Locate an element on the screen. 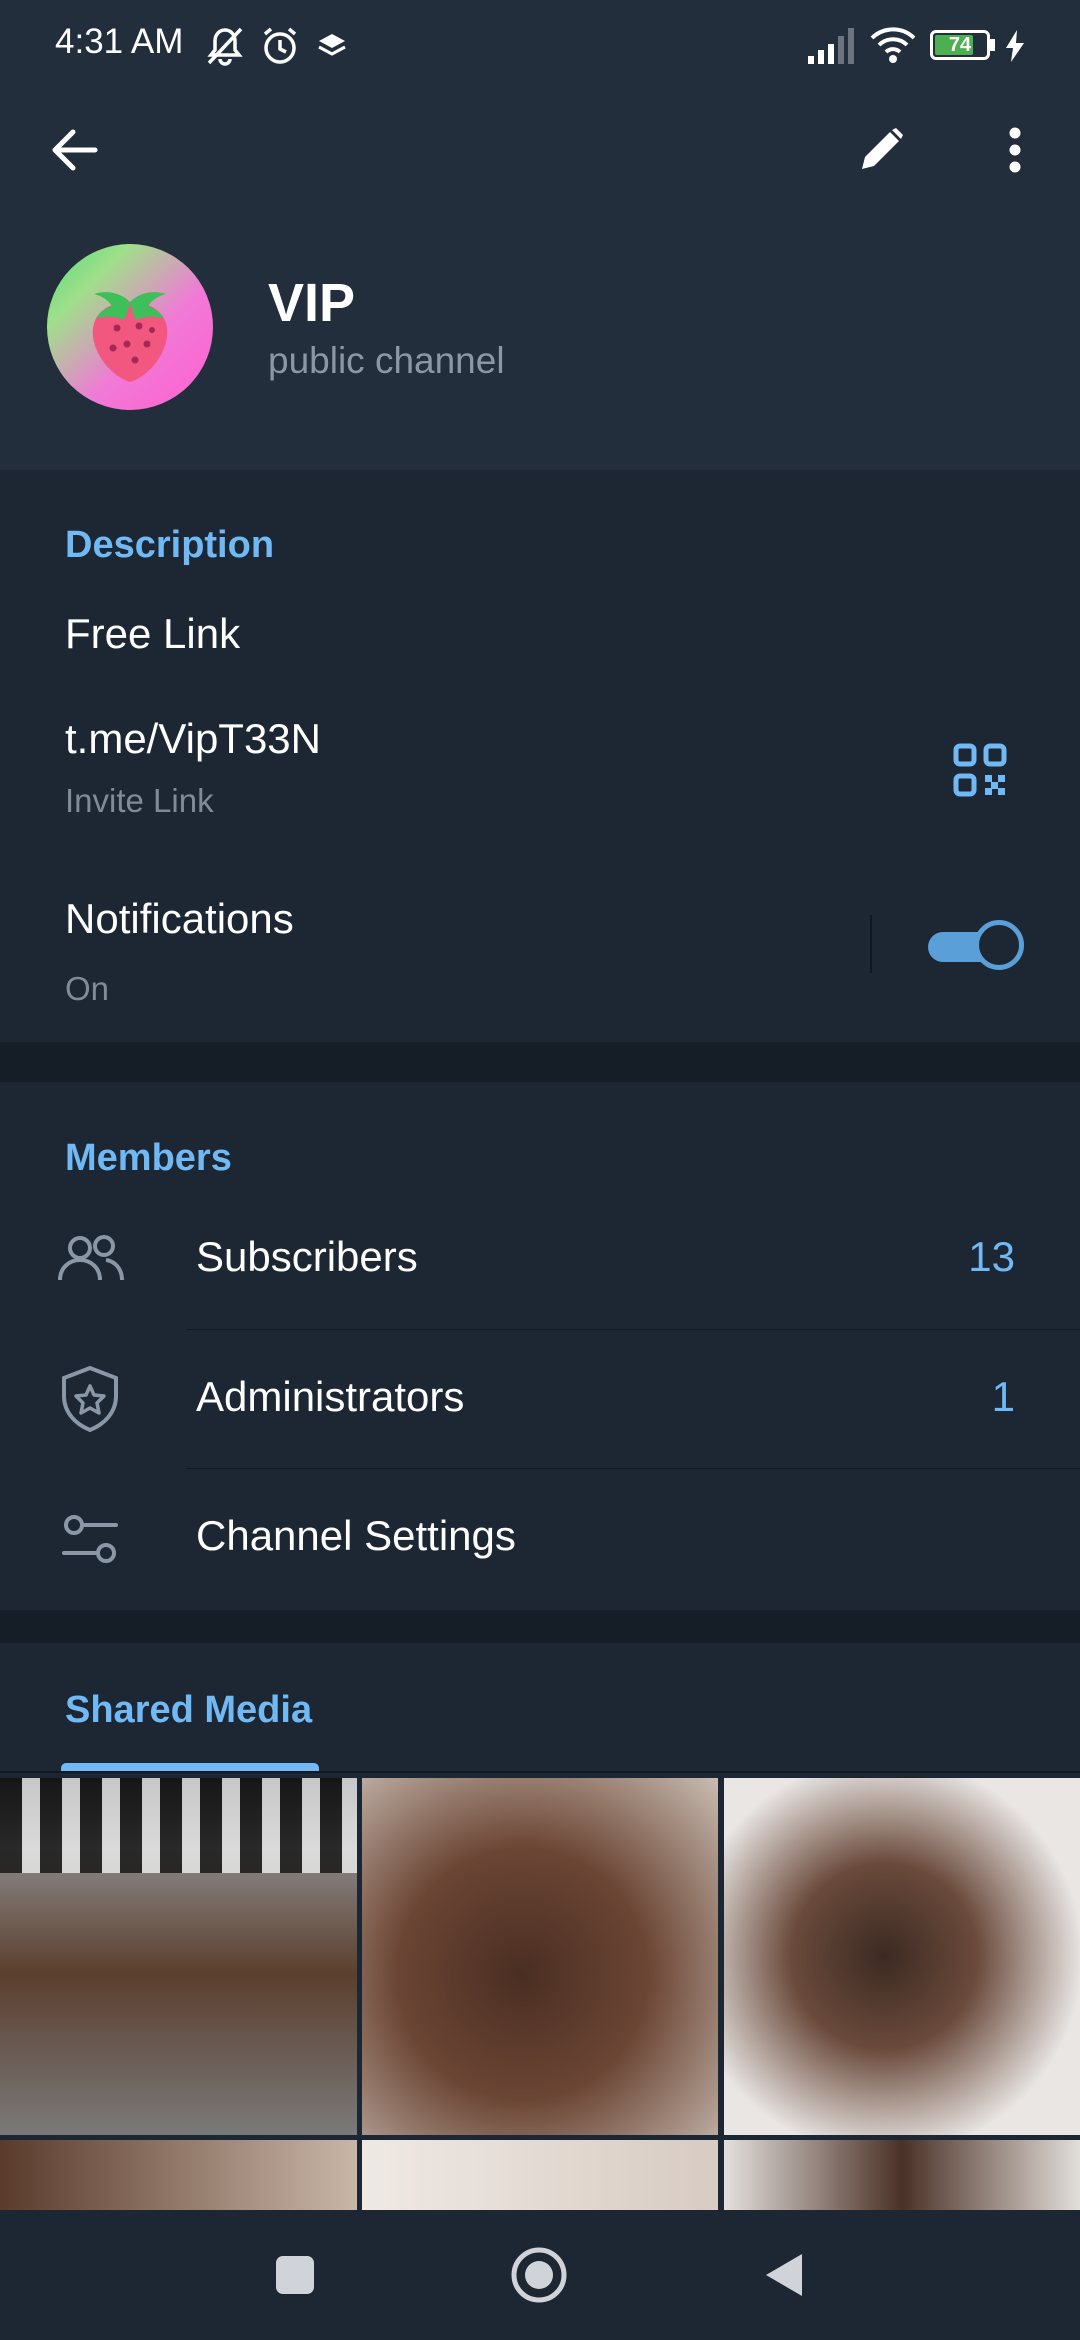 This screenshot has height=2340, width=1080. channel-type: public channel is located at coordinates (386, 360).